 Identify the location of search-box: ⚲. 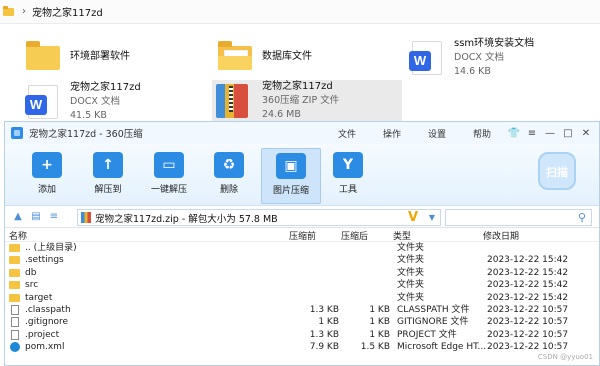
(518, 217).